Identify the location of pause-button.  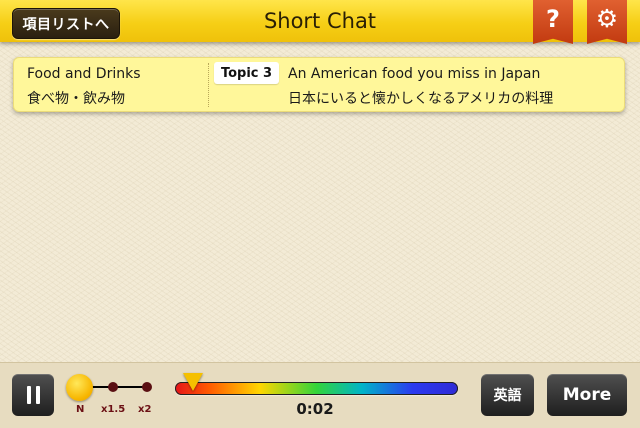
(33, 395).